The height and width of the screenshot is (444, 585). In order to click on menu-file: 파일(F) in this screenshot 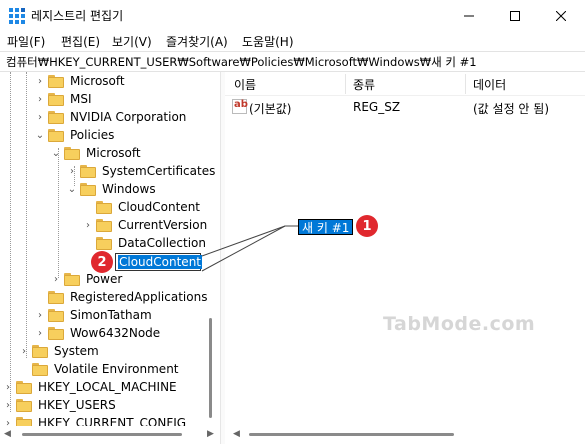, I will do `click(26, 41)`.